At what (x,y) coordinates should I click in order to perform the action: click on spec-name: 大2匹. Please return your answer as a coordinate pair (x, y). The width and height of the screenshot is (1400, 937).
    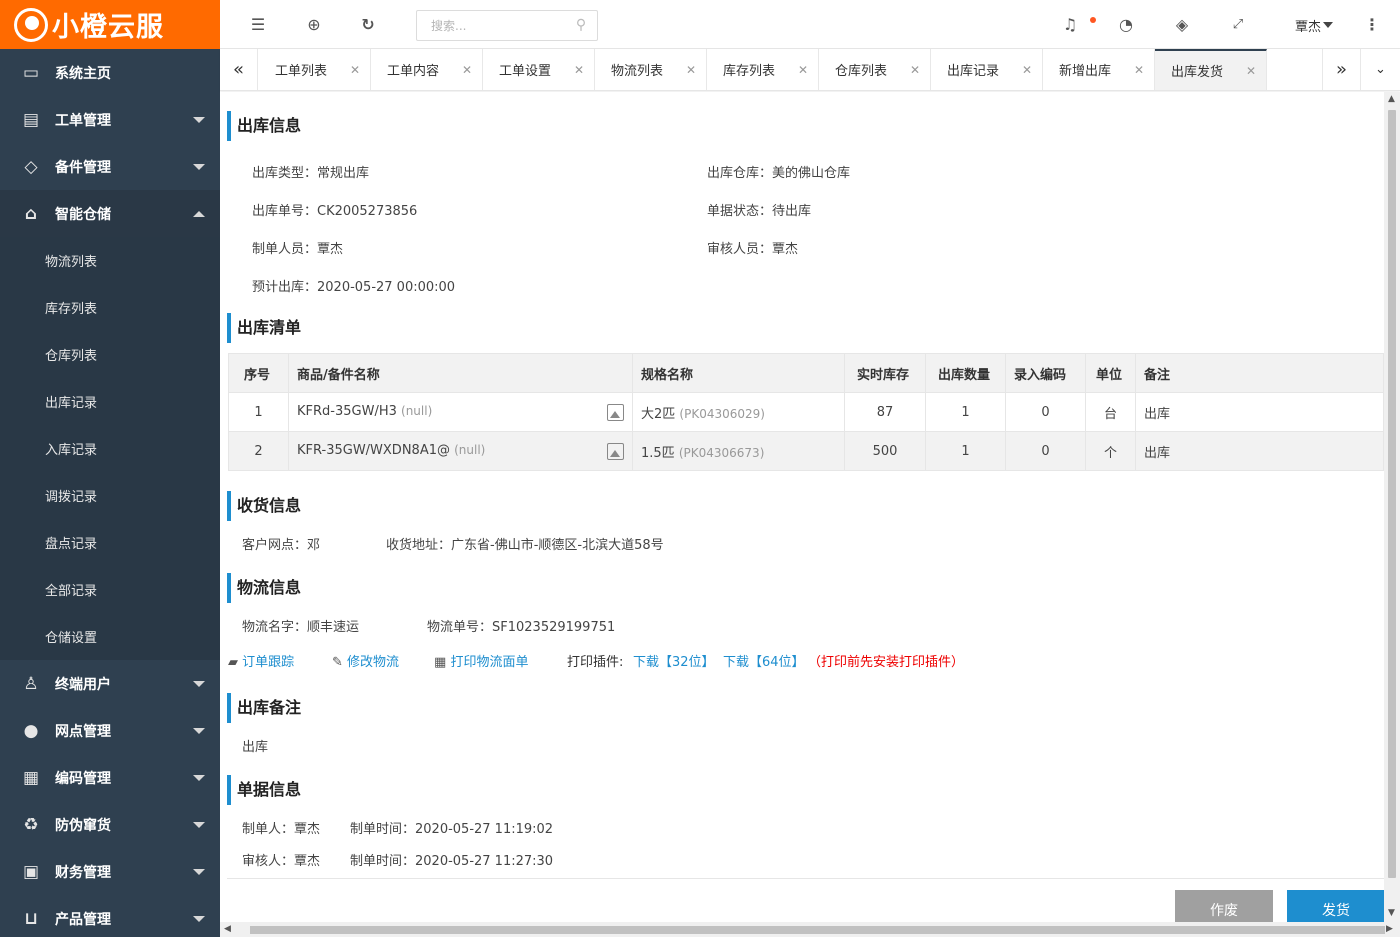
    Looking at the image, I should click on (658, 414).